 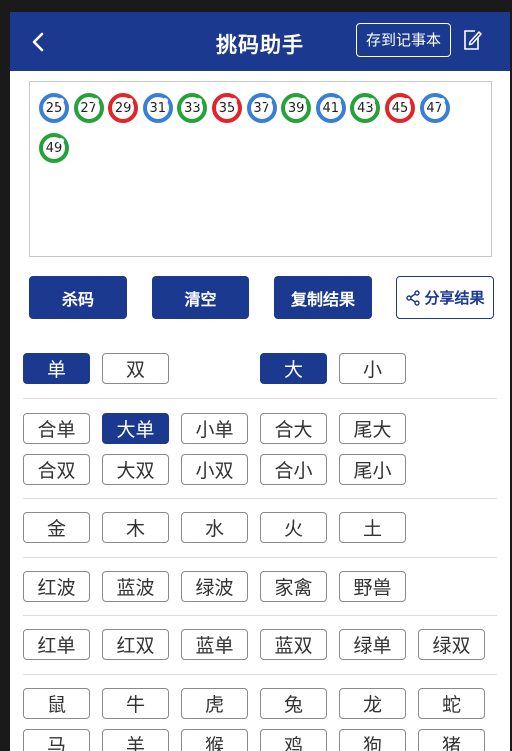 What do you see at coordinates (56, 740) in the screenshot?
I see `option-chip: 马` at bounding box center [56, 740].